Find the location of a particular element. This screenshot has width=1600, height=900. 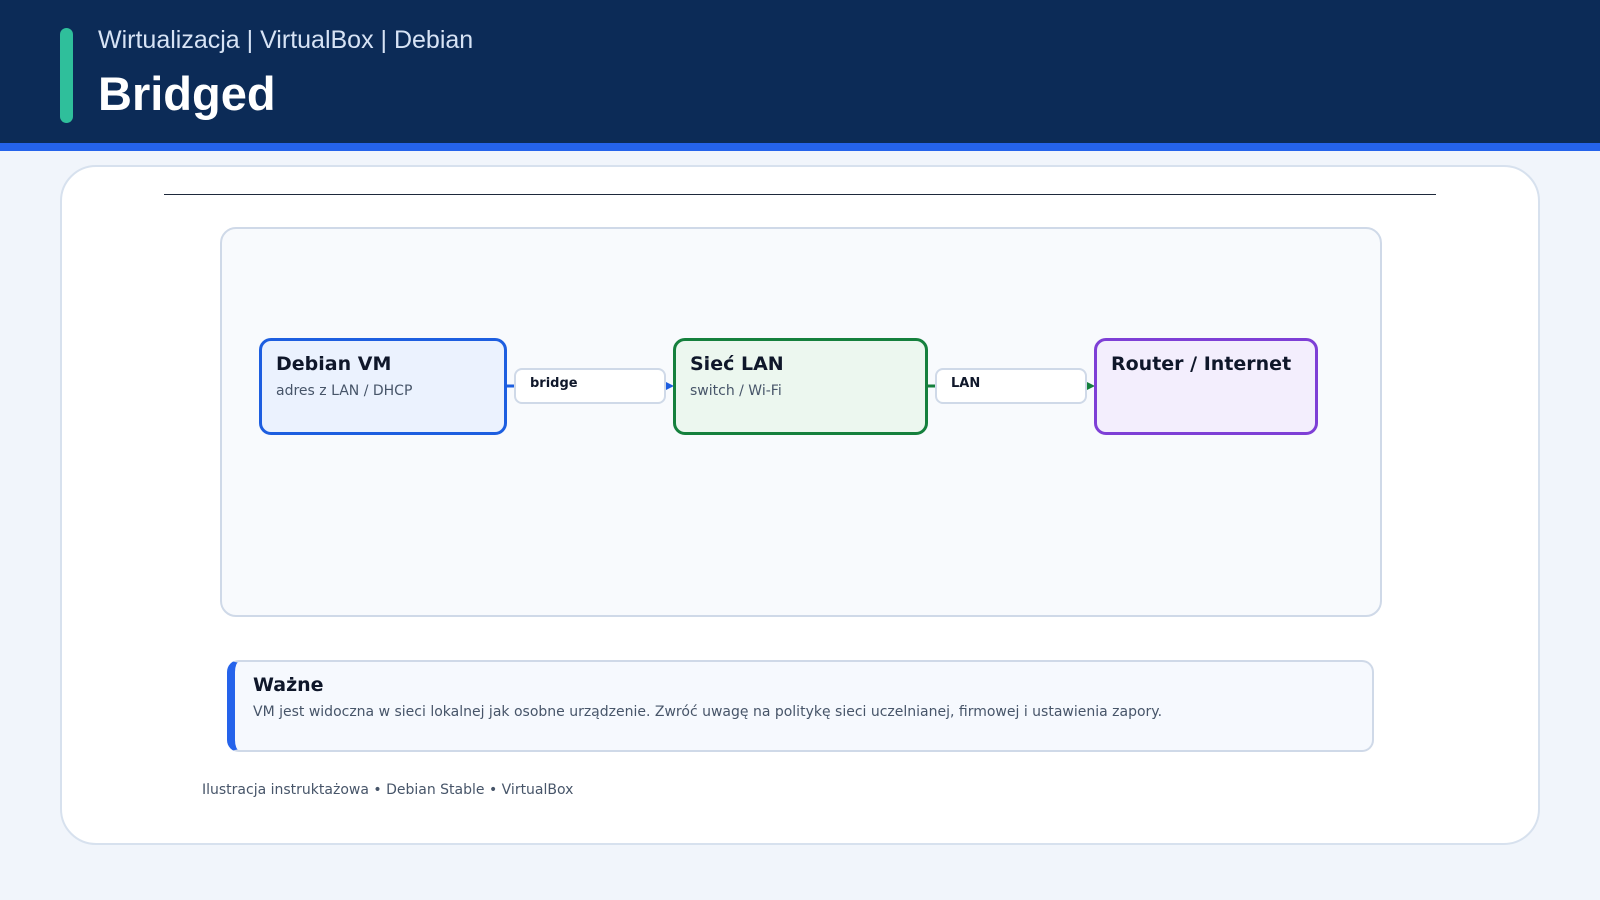

node-router-internet: Router / Internet is located at coordinates (1206, 386).